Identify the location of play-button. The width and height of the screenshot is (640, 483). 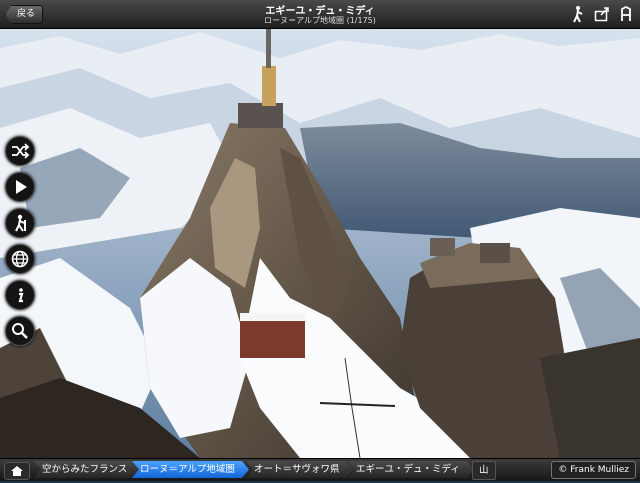
(20, 187).